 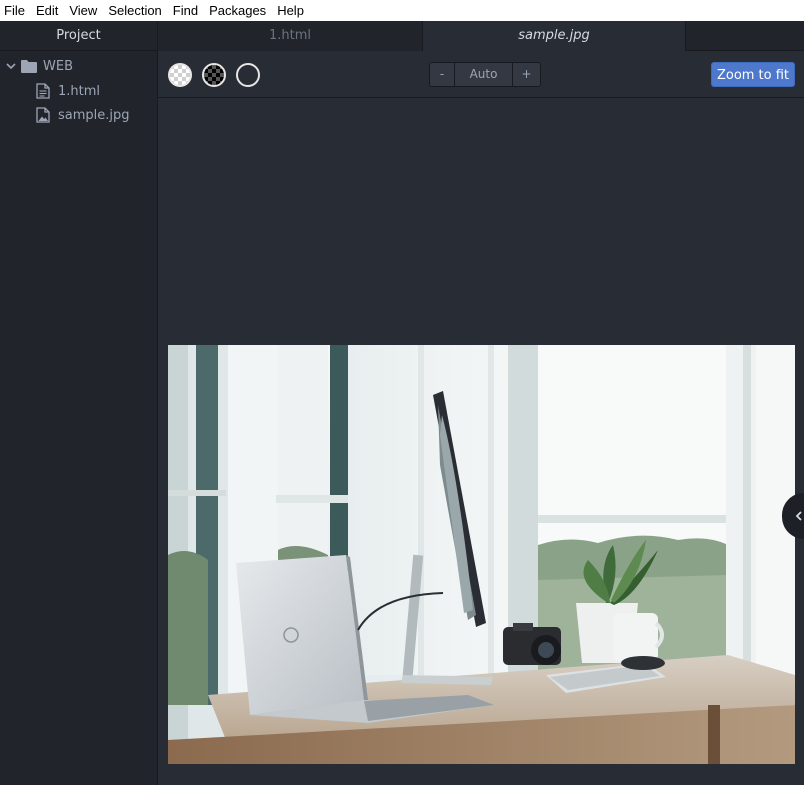 What do you see at coordinates (237, 10) in the screenshot?
I see `menu-packages: Packages` at bounding box center [237, 10].